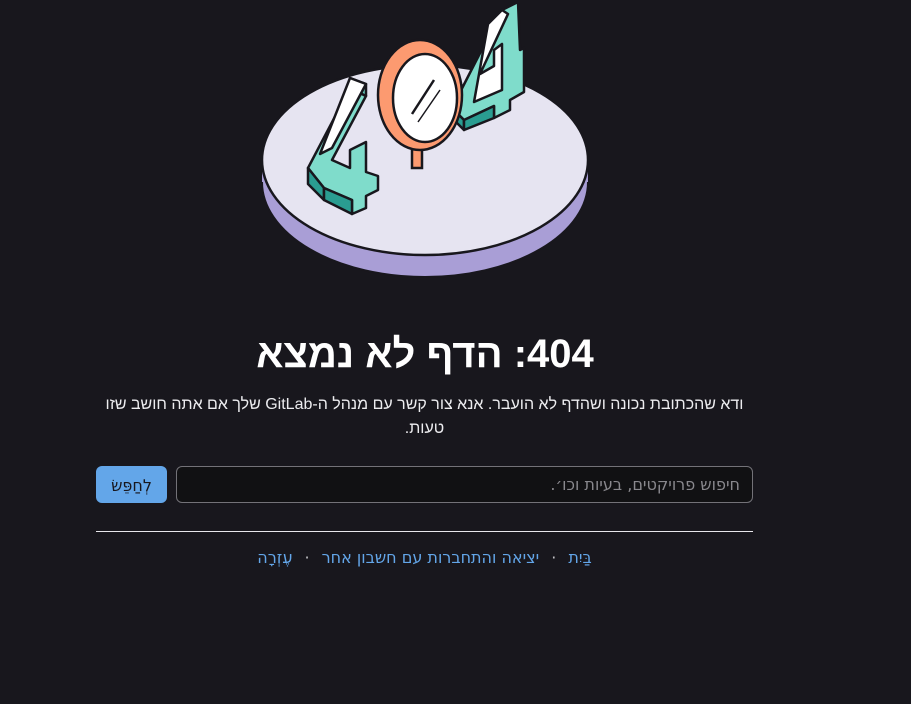 Image resolution: width=911 pixels, height=704 pixels. What do you see at coordinates (425, 139) in the screenshot?
I see `404-illustration` at bounding box center [425, 139].